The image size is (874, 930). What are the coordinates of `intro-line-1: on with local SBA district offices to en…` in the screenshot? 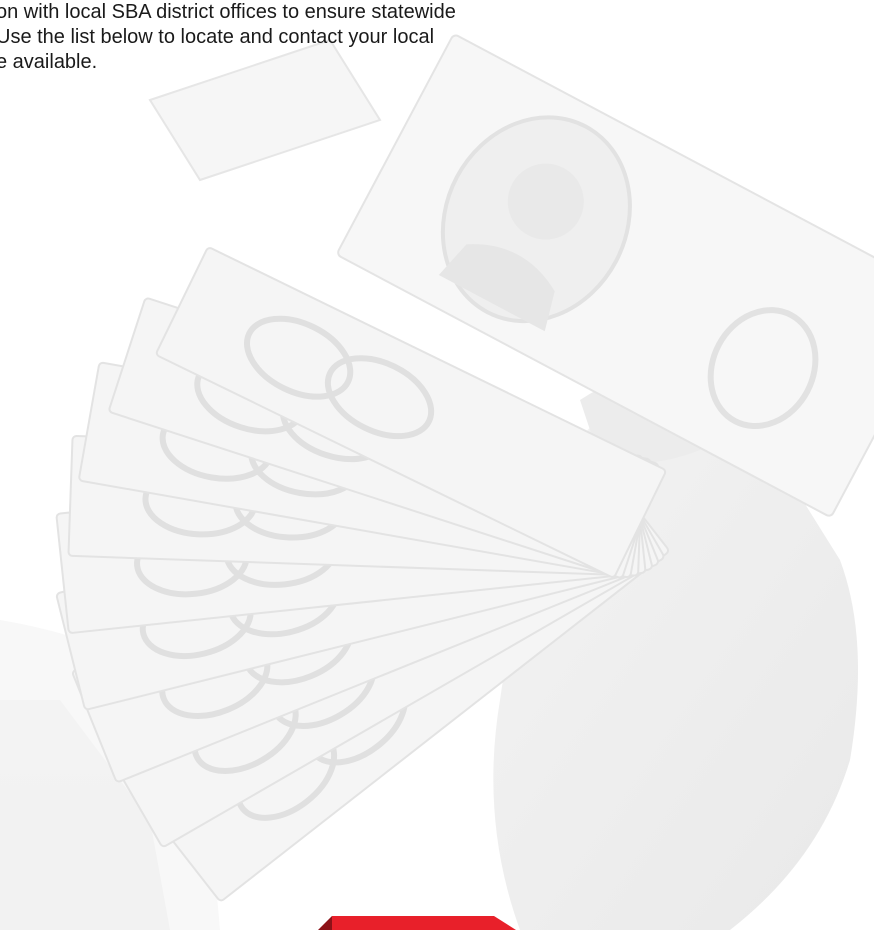 It's located at (228, 12).